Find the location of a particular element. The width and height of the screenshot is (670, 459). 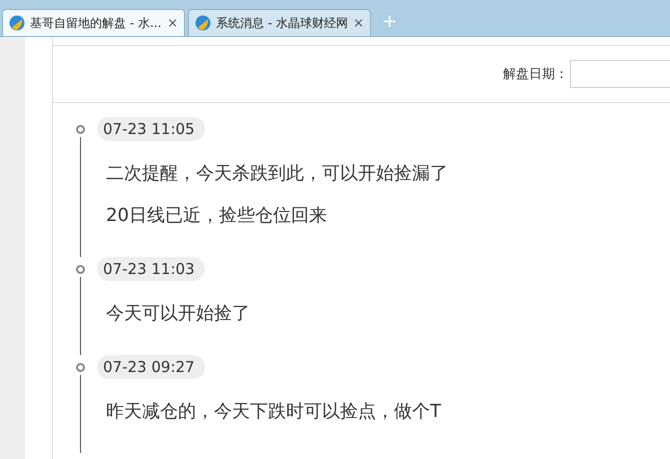

time-label: 07-23 11:03 is located at coordinates (151, 269).